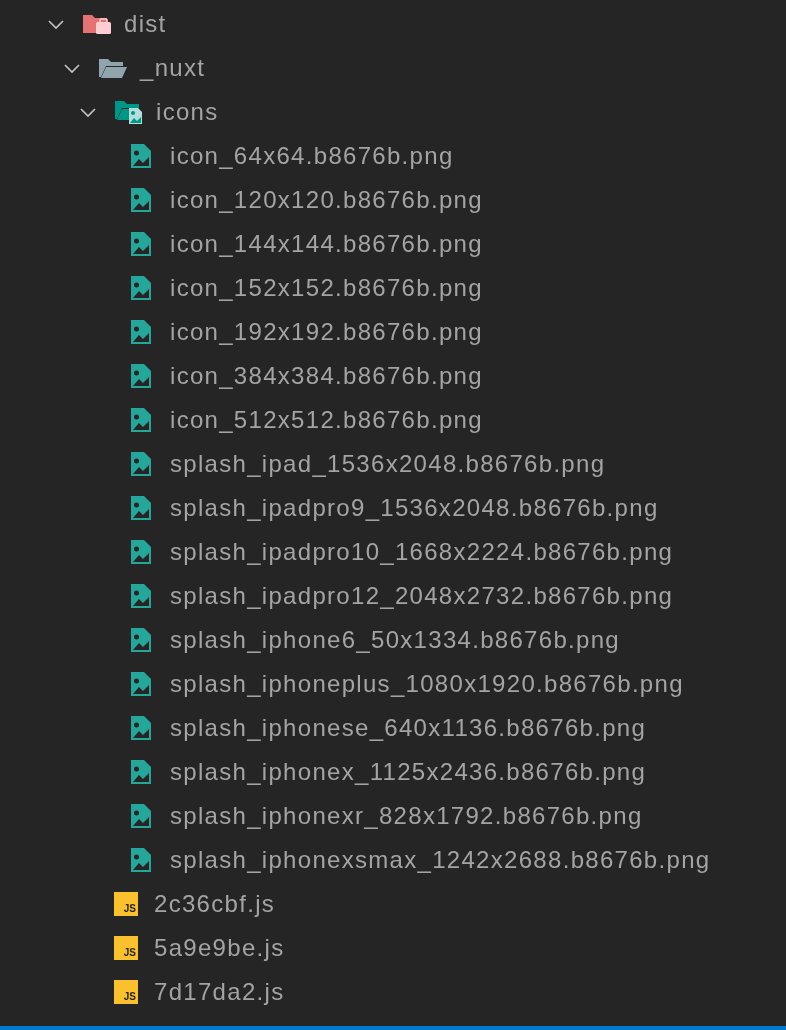 The height and width of the screenshot is (1030, 786). What do you see at coordinates (326, 288) in the screenshot?
I see `file-name: icon_152x152.b8676b.png` at bounding box center [326, 288].